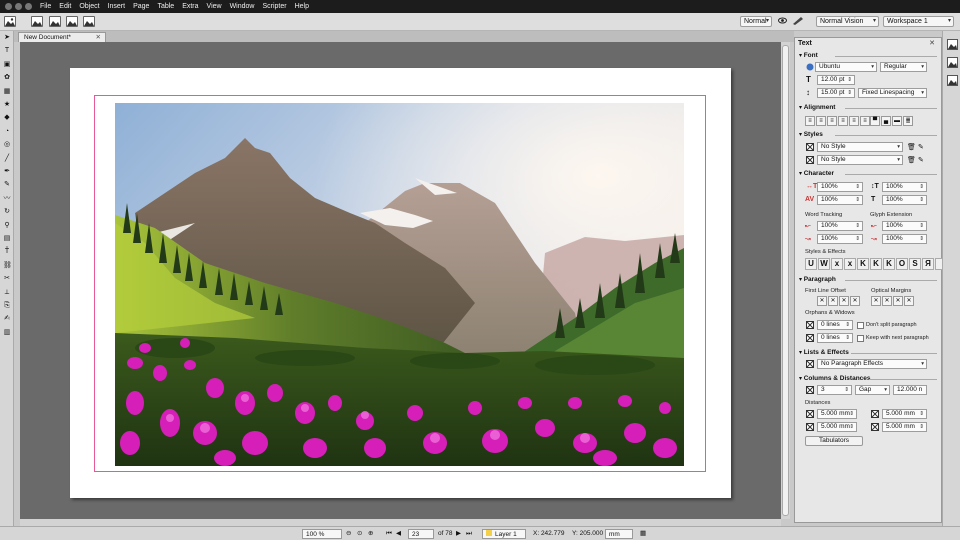 Image resolution: width=960 pixels, height=540 pixels. I want to click on align-text-2-icon: ≡, so click(821, 121).